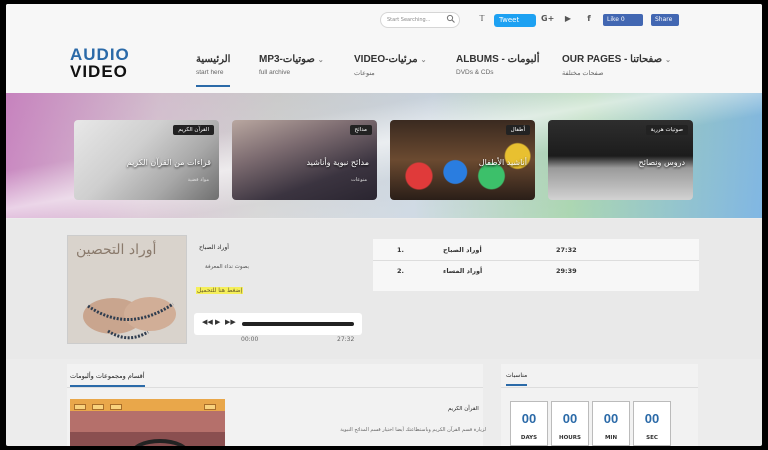  What do you see at coordinates (611, 438) in the screenshot?
I see `countdown-label: MIN` at bounding box center [611, 438].